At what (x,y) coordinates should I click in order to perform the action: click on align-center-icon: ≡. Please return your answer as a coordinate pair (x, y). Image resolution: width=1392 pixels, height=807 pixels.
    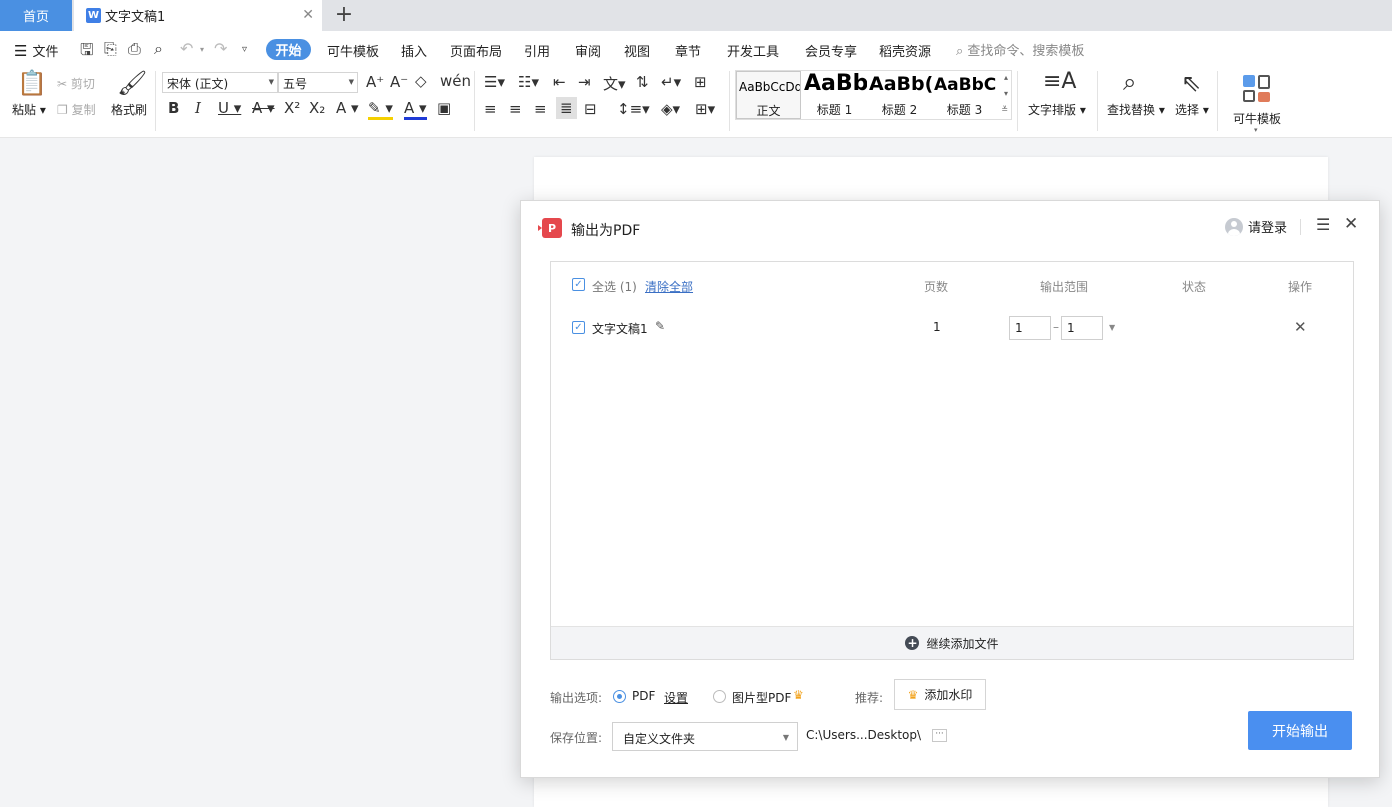
    Looking at the image, I should click on (515, 109).